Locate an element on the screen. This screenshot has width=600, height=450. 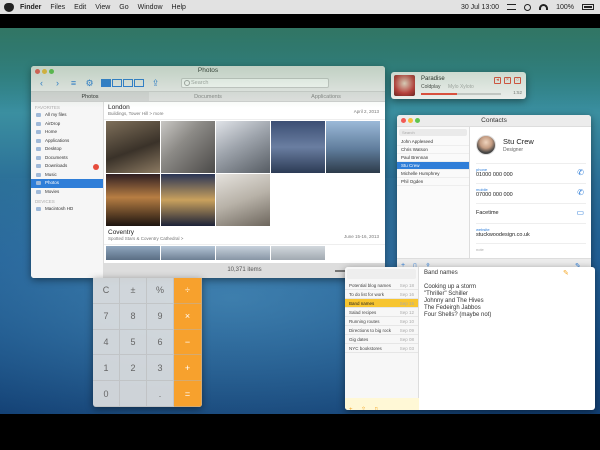
contact-item-selected: Stu Crew is located at coordinates (433, 166).